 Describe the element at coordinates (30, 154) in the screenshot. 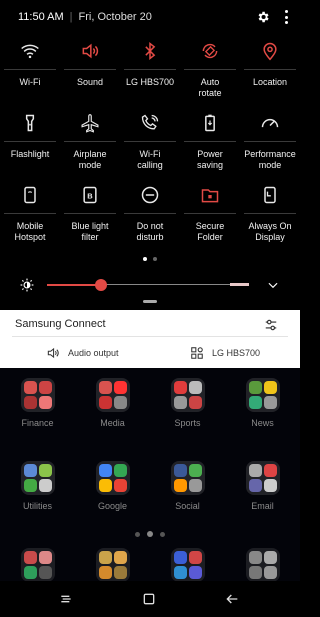

I see `quick-setting-label: Flashlight` at that location.